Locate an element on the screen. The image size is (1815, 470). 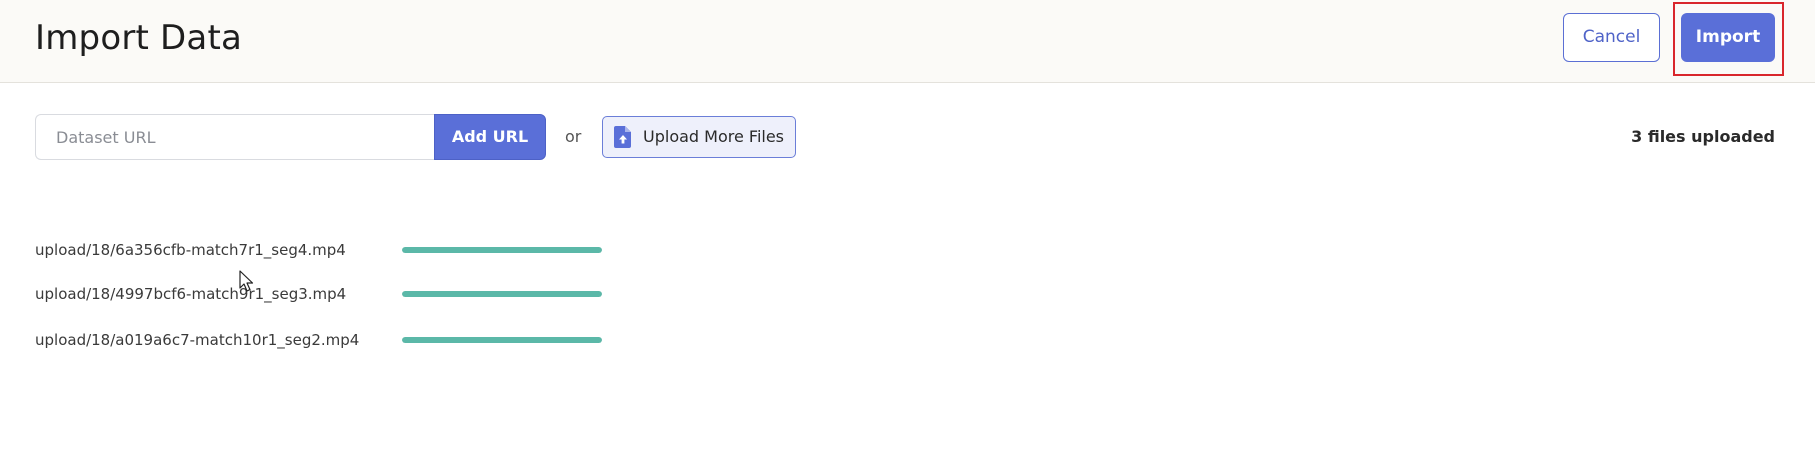
file-name: upload/18/6a356cfb-match7r1_seg4.mp4 is located at coordinates (190, 250).